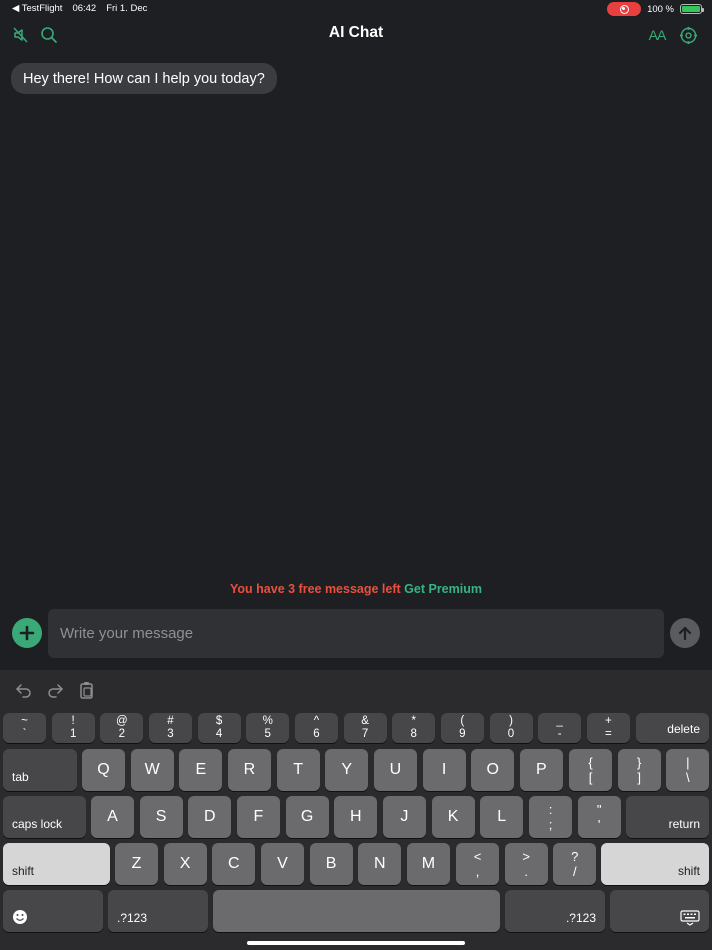 This screenshot has width=712, height=950. I want to click on key-m: M, so click(428, 864).